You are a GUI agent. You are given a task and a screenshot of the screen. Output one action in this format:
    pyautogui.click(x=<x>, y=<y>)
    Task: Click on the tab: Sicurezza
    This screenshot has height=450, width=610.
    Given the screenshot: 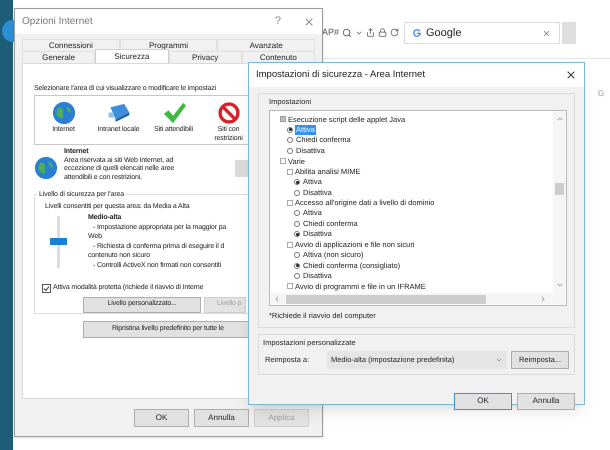 What is the action you would take?
    pyautogui.click(x=131, y=56)
    